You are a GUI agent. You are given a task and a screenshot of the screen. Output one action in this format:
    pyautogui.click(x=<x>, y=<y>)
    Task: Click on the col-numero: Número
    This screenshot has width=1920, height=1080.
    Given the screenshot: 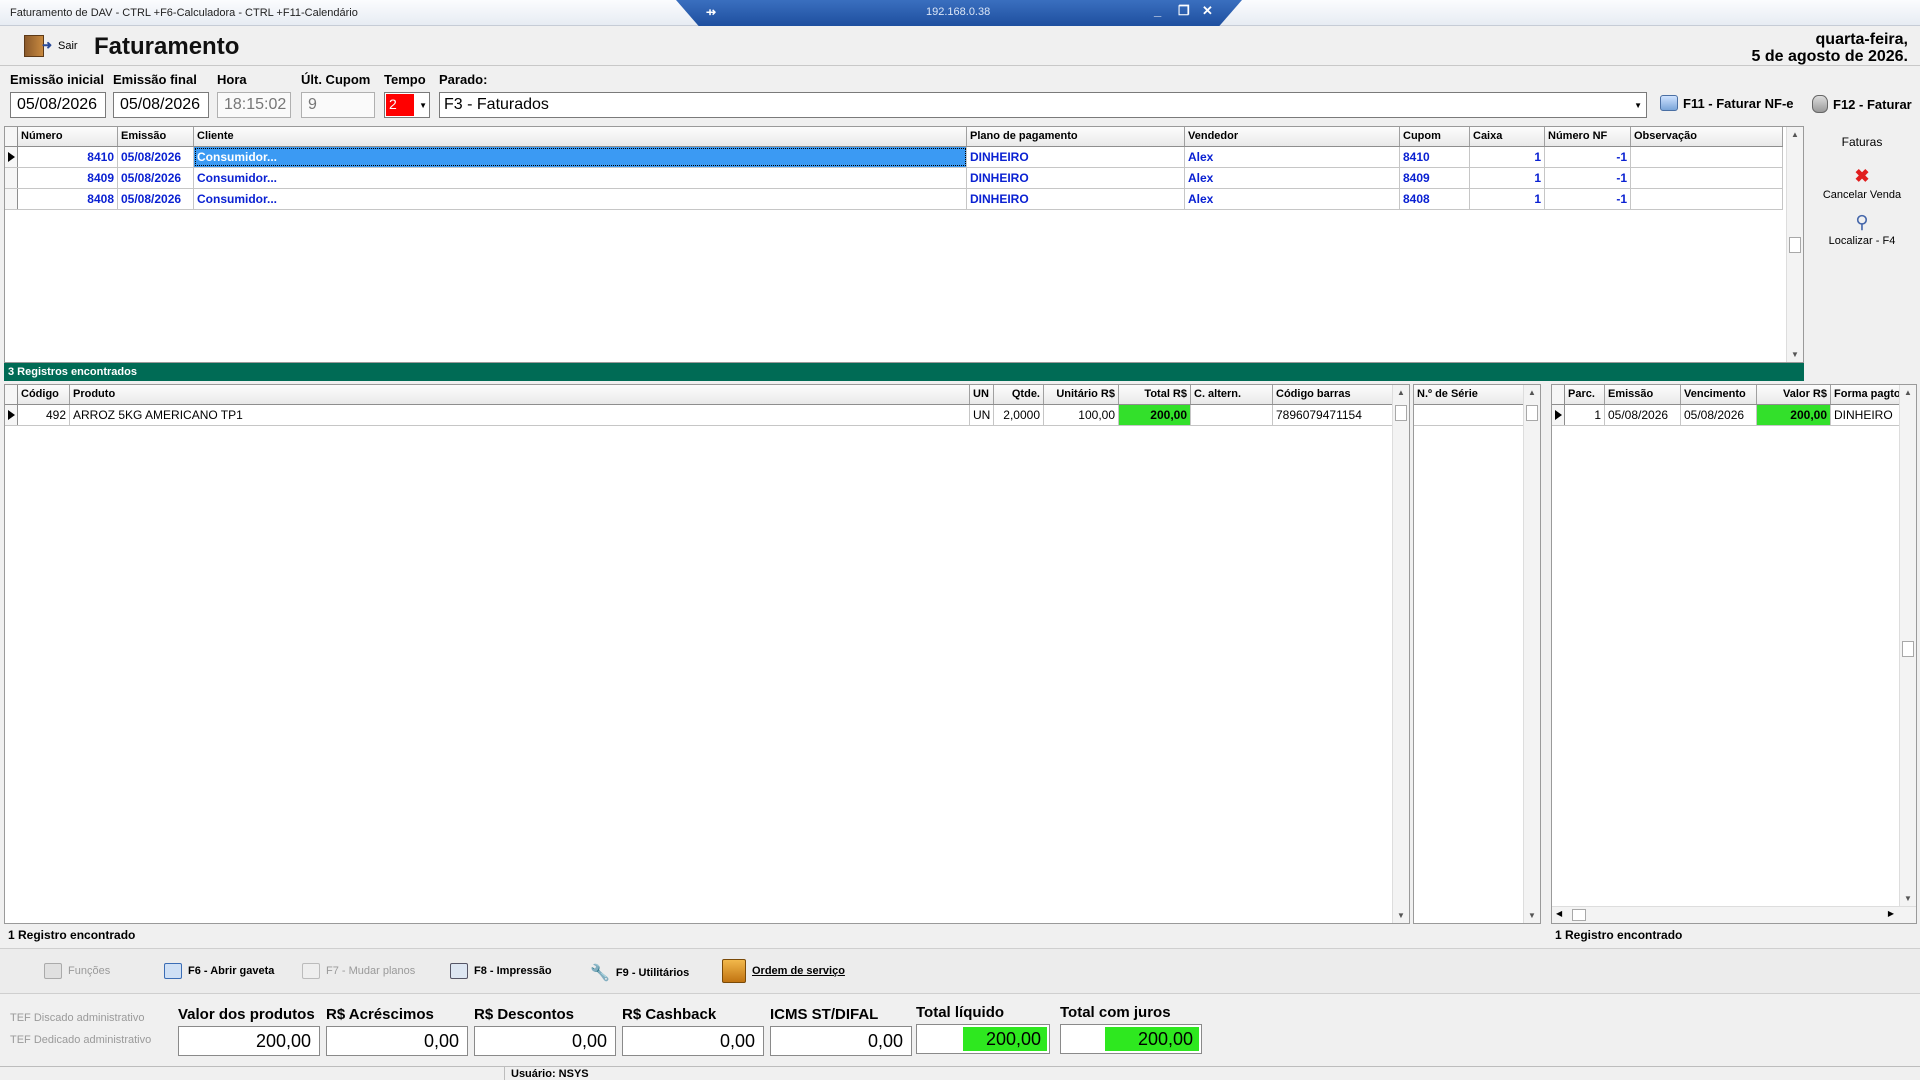 What is the action you would take?
    pyautogui.click(x=68, y=136)
    